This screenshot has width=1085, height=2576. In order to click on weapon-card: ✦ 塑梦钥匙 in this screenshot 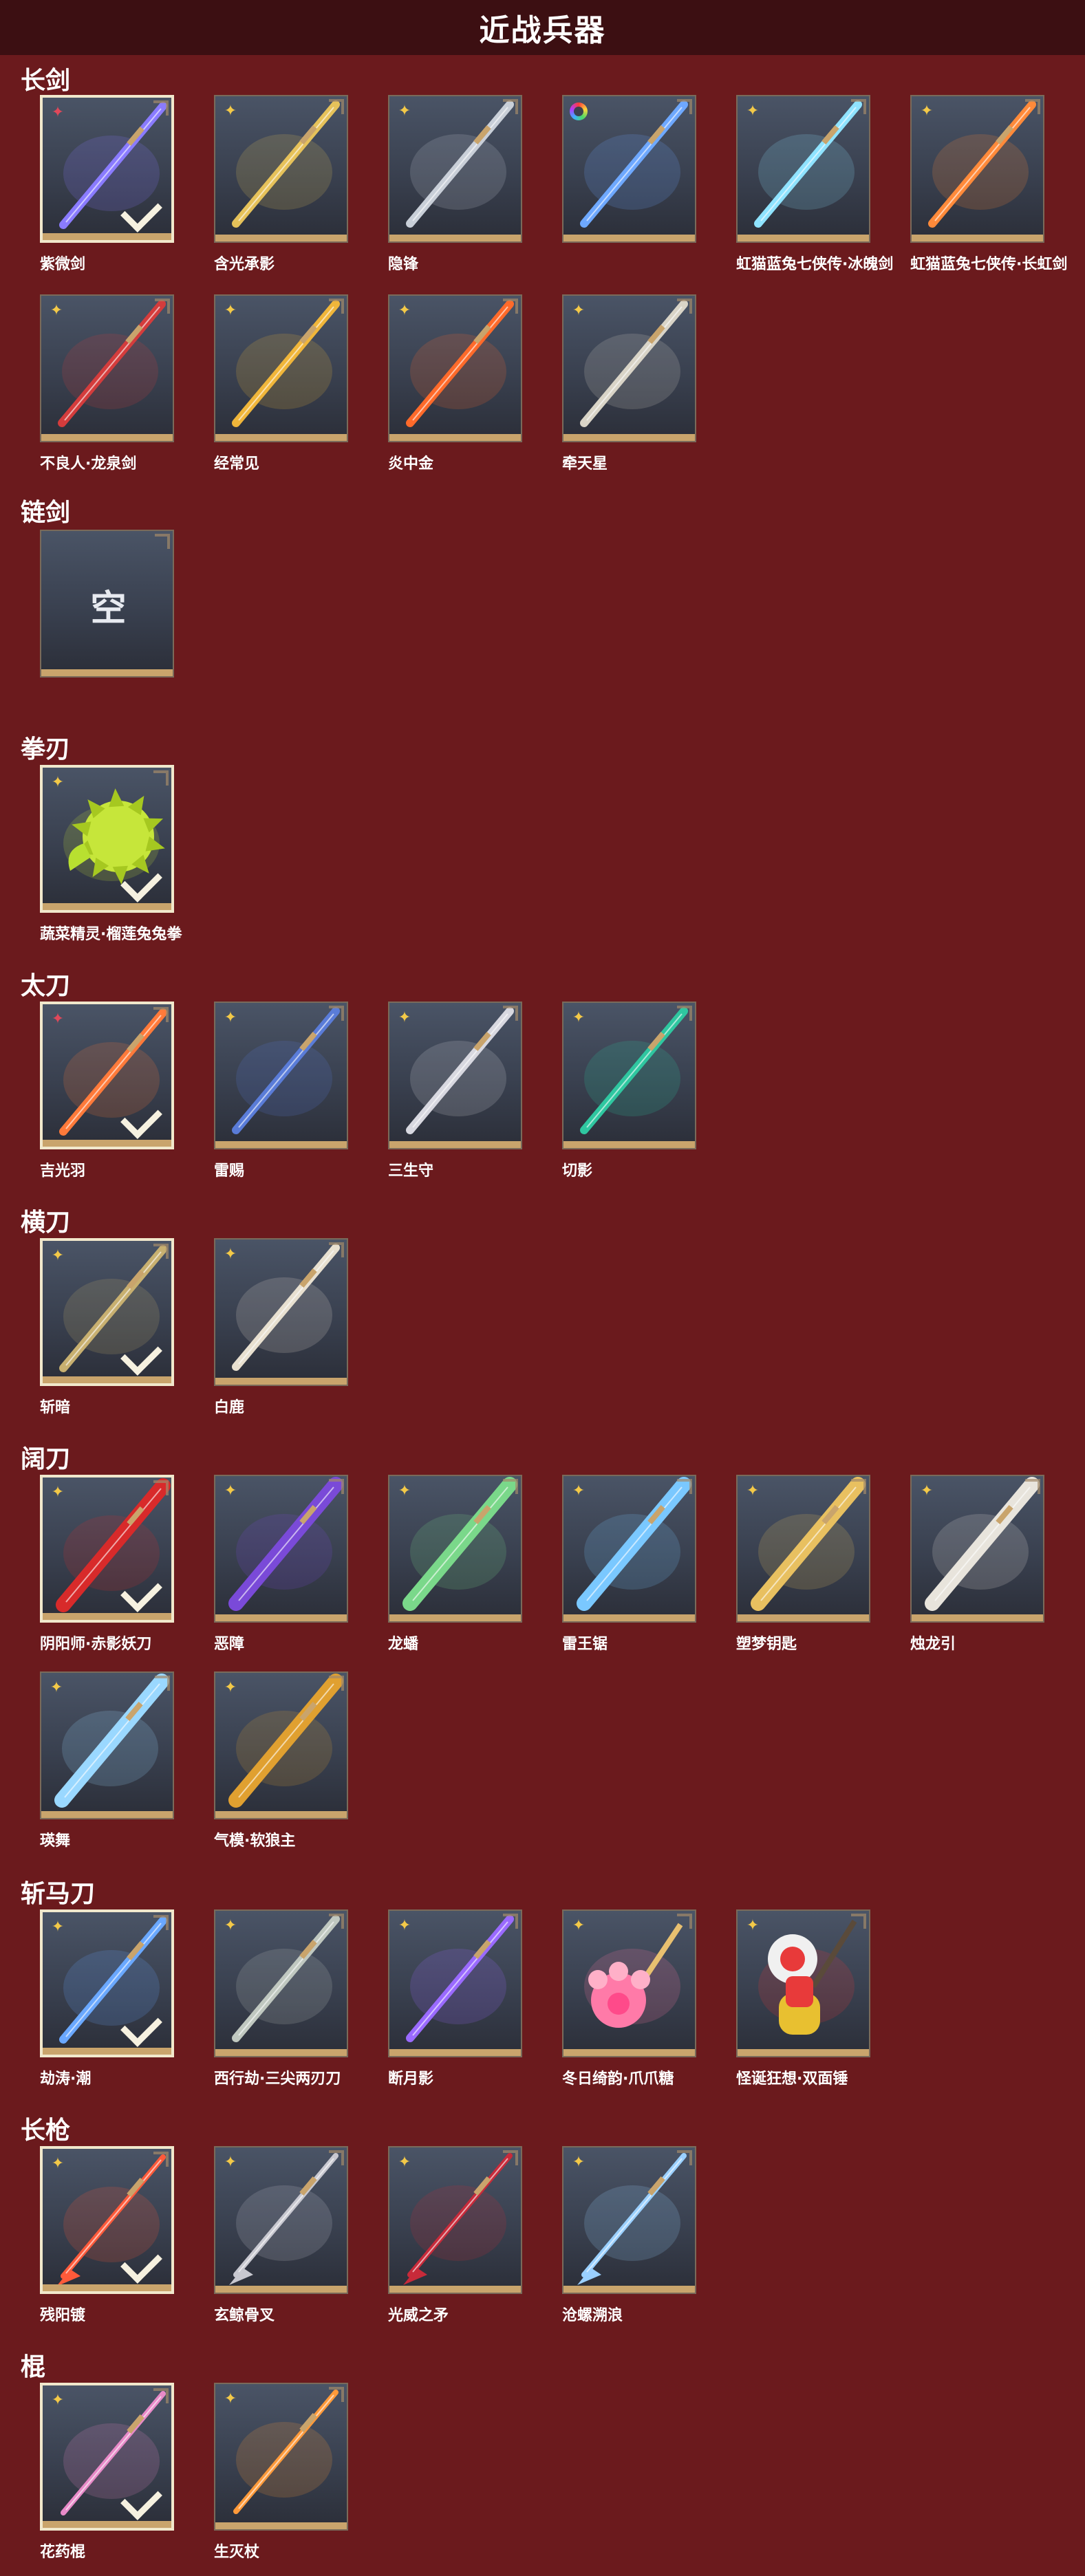, I will do `click(803, 1564)`.